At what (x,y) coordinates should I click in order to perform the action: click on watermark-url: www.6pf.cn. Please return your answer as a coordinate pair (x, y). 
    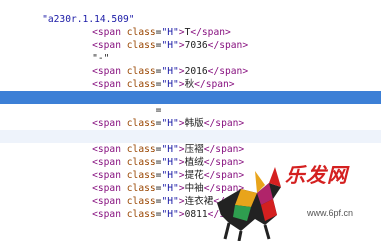
    Looking at the image, I should click on (330, 213).